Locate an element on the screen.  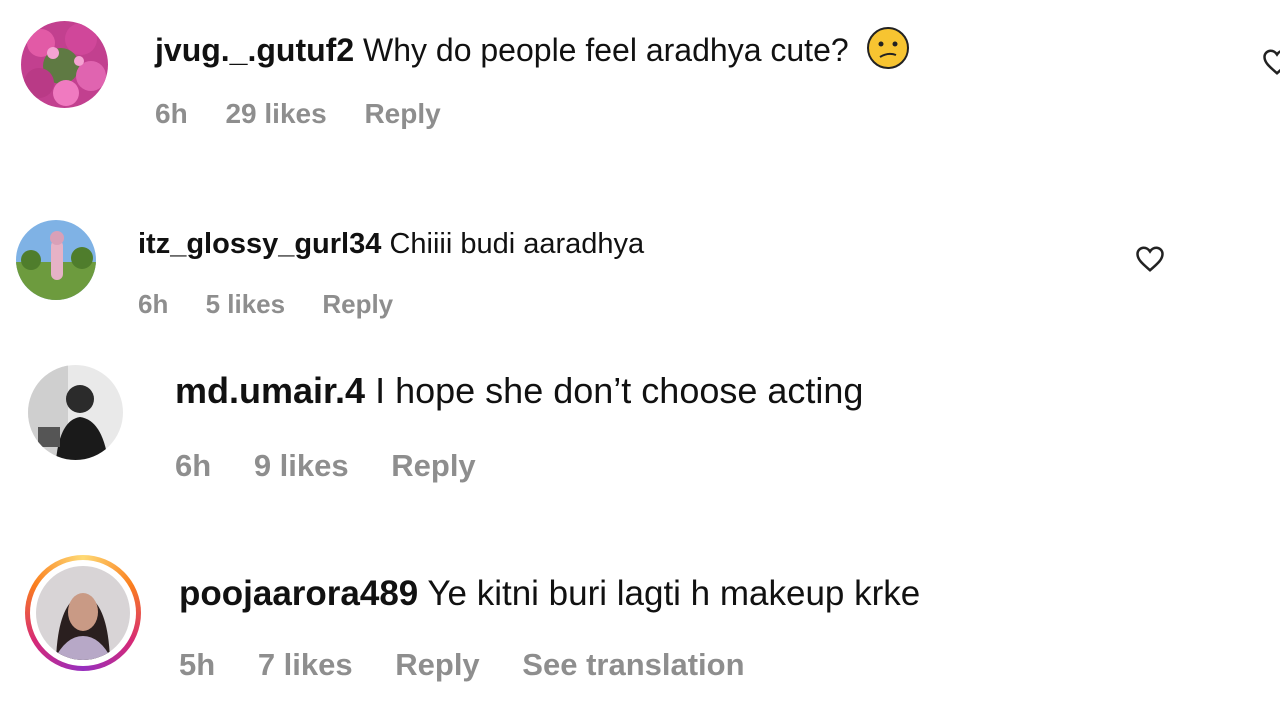
comment-likes: 5 likes is located at coordinates (246, 304).